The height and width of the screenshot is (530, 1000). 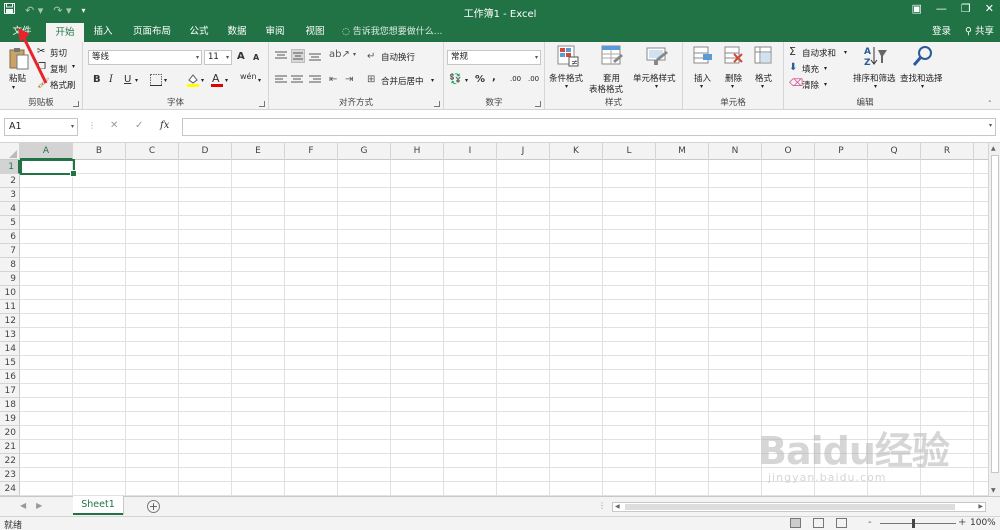 What do you see at coordinates (99, 151) in the screenshot?
I see `column-header-b: B` at bounding box center [99, 151].